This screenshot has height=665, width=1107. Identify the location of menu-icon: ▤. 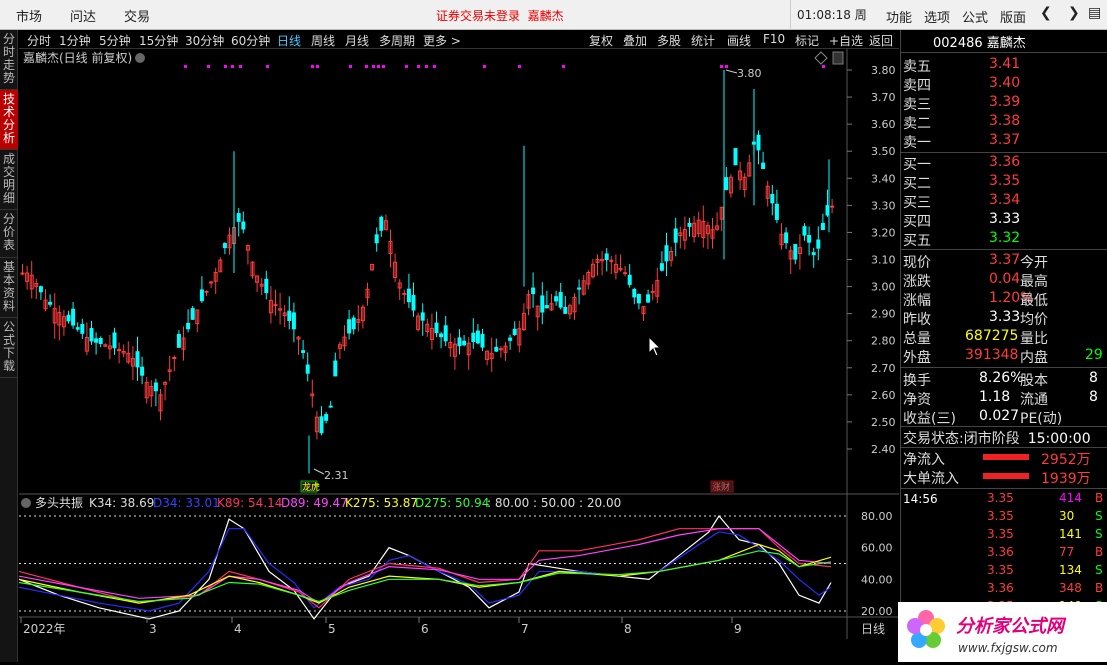
(1094, 13).